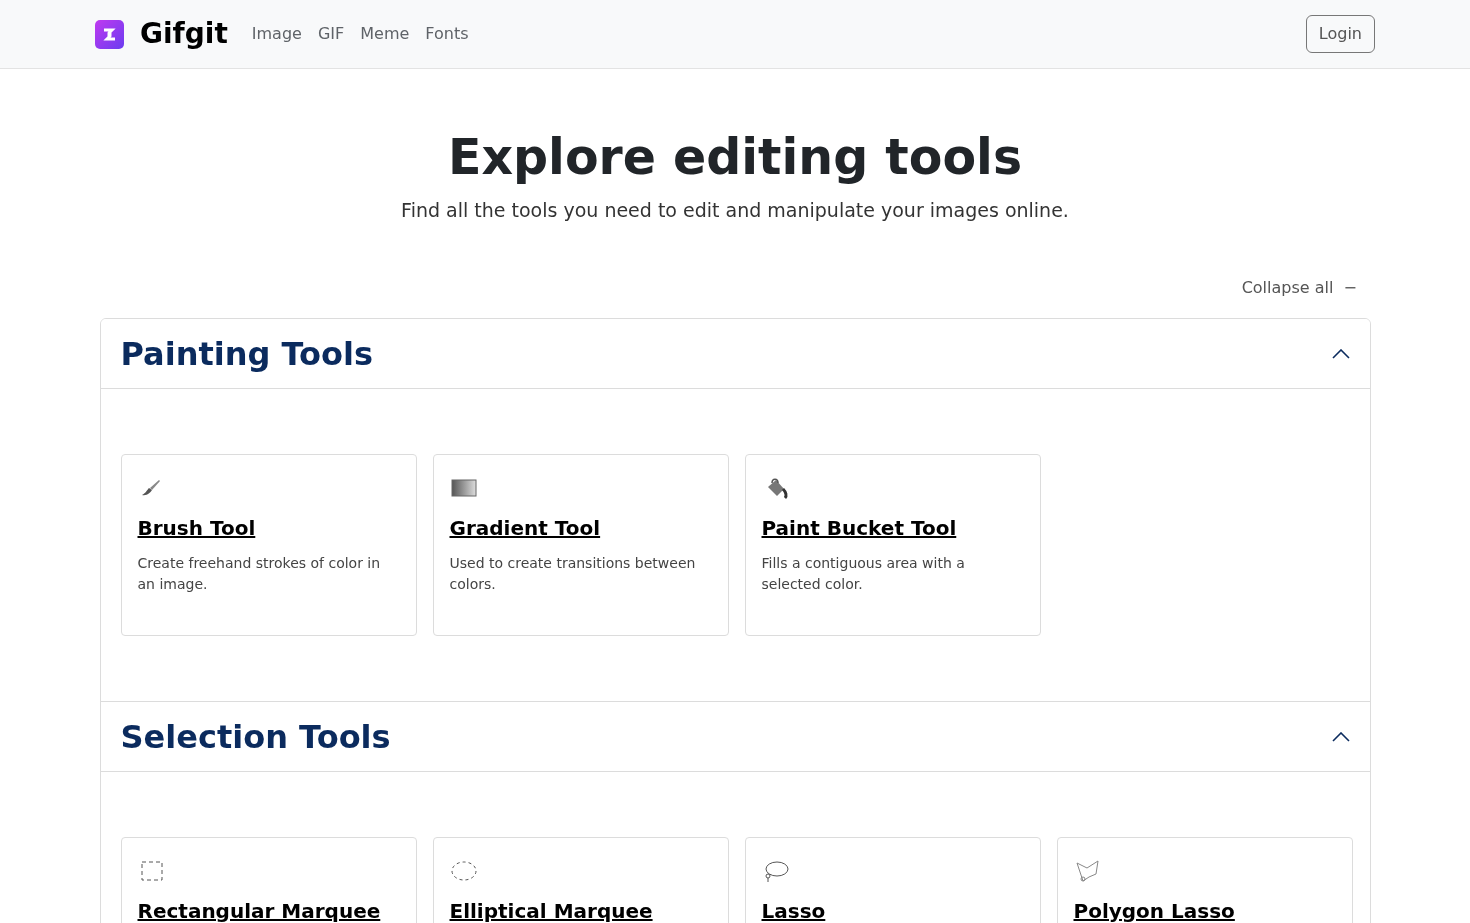 The width and height of the screenshot is (1470, 923). I want to click on collapse-all-link: Collapse all −, so click(1299, 288).